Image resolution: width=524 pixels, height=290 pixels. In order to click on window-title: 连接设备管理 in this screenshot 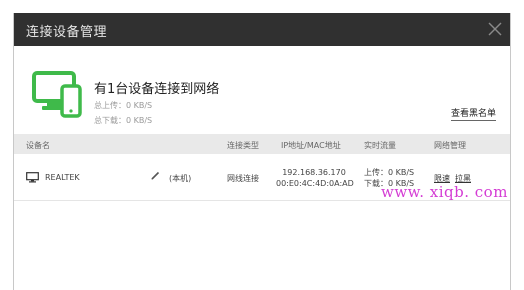, I will do `click(67, 32)`.